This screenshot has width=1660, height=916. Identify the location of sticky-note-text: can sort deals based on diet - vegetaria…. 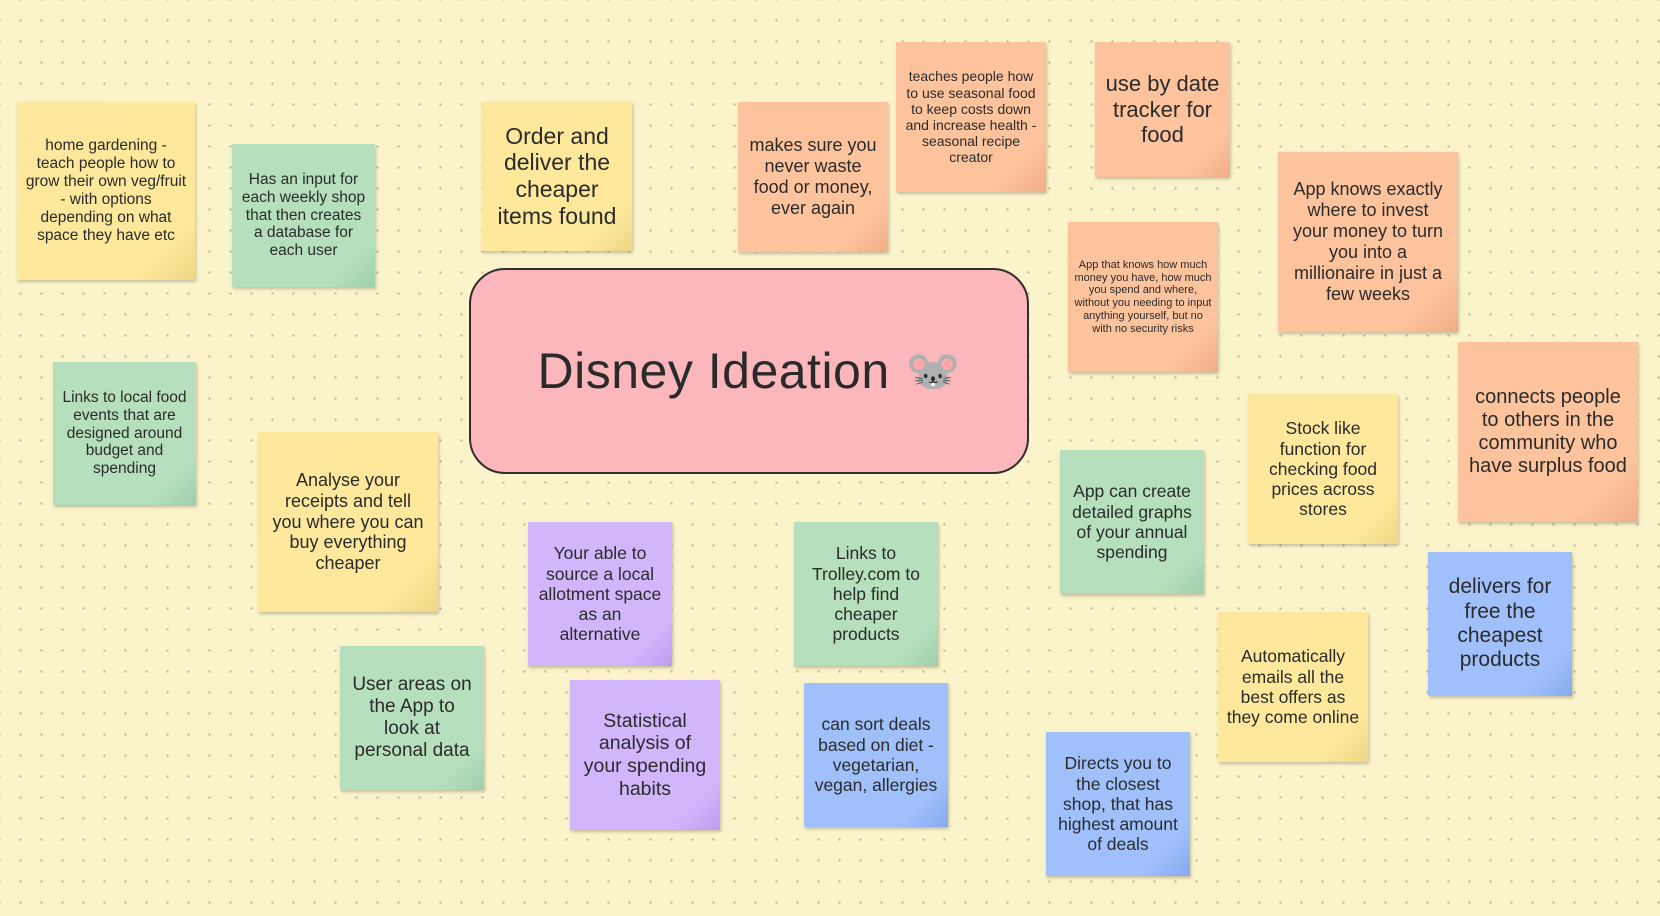
(876, 755).